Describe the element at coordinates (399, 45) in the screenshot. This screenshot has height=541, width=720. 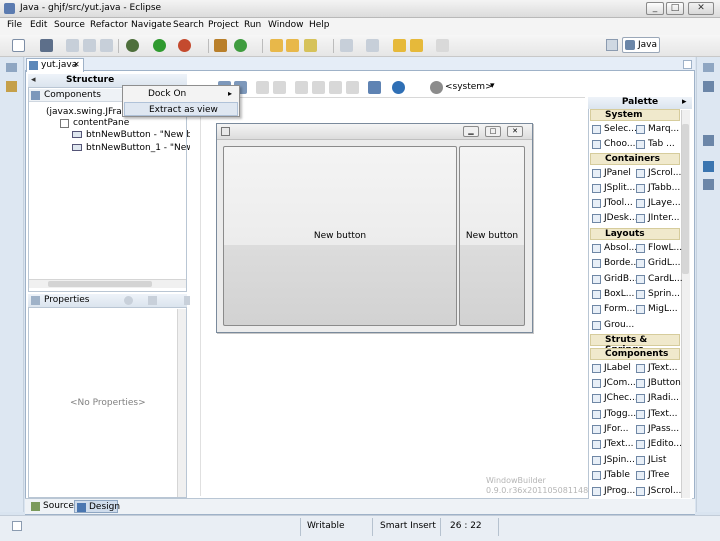
I see `last-edit-icon` at that location.